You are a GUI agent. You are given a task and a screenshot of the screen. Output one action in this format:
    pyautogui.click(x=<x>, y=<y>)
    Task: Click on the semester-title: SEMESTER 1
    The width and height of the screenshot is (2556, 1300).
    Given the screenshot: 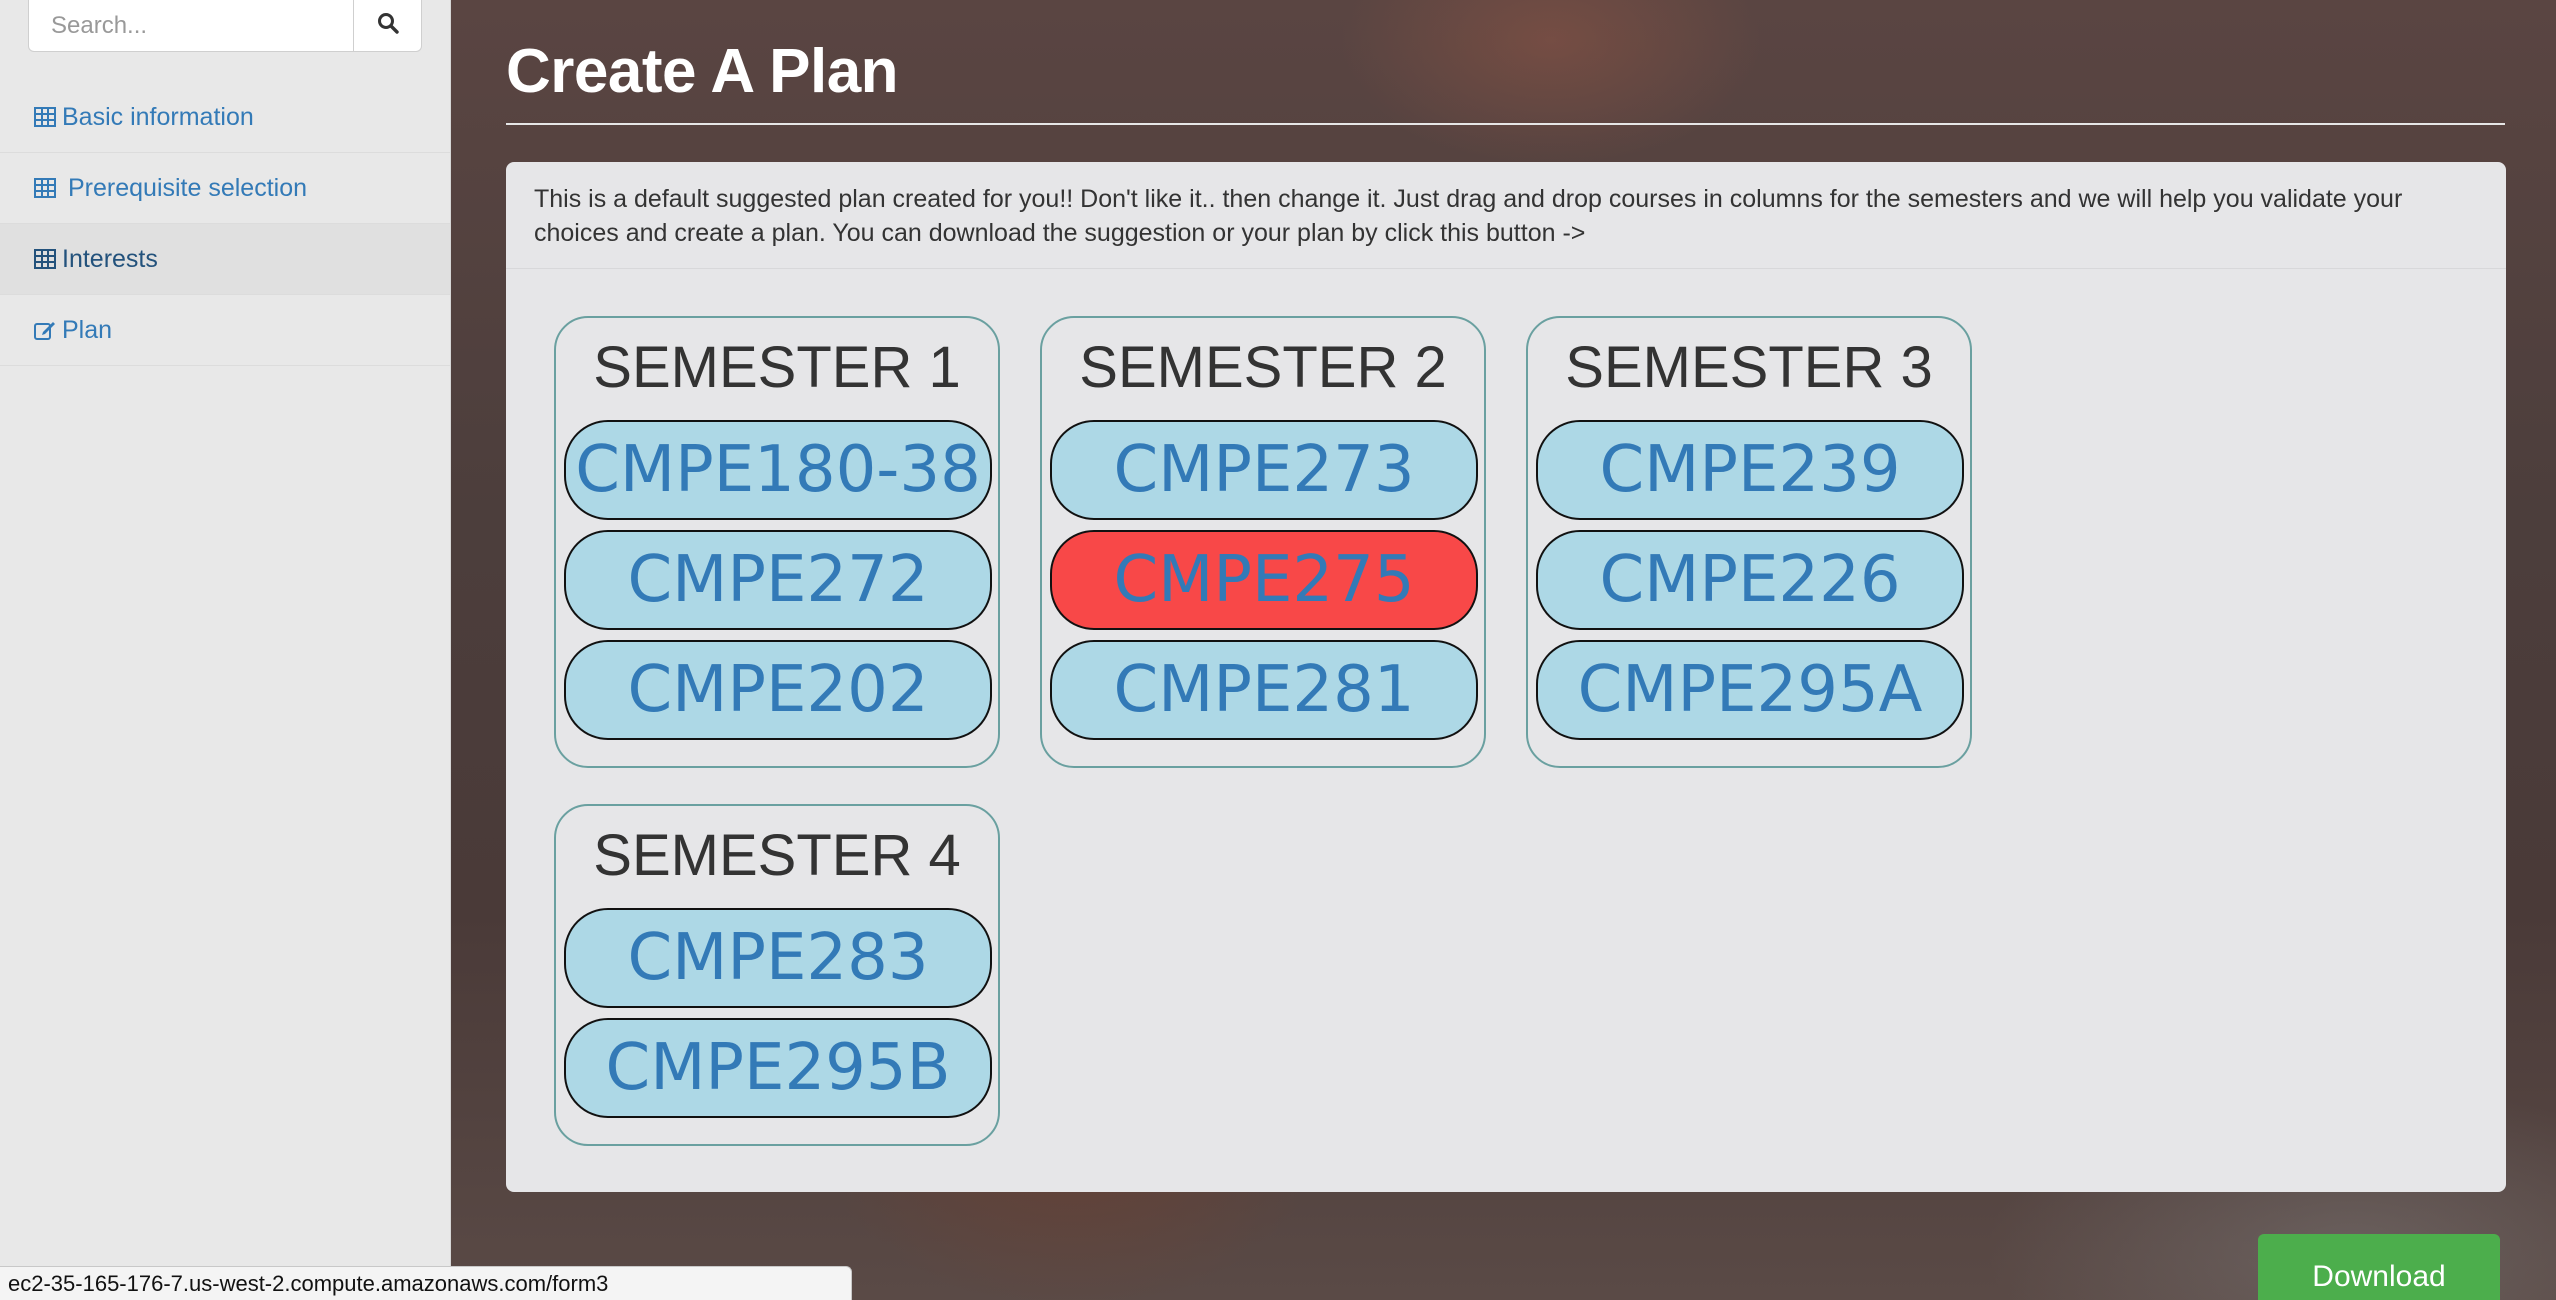 What is the action you would take?
    pyautogui.click(x=777, y=367)
    